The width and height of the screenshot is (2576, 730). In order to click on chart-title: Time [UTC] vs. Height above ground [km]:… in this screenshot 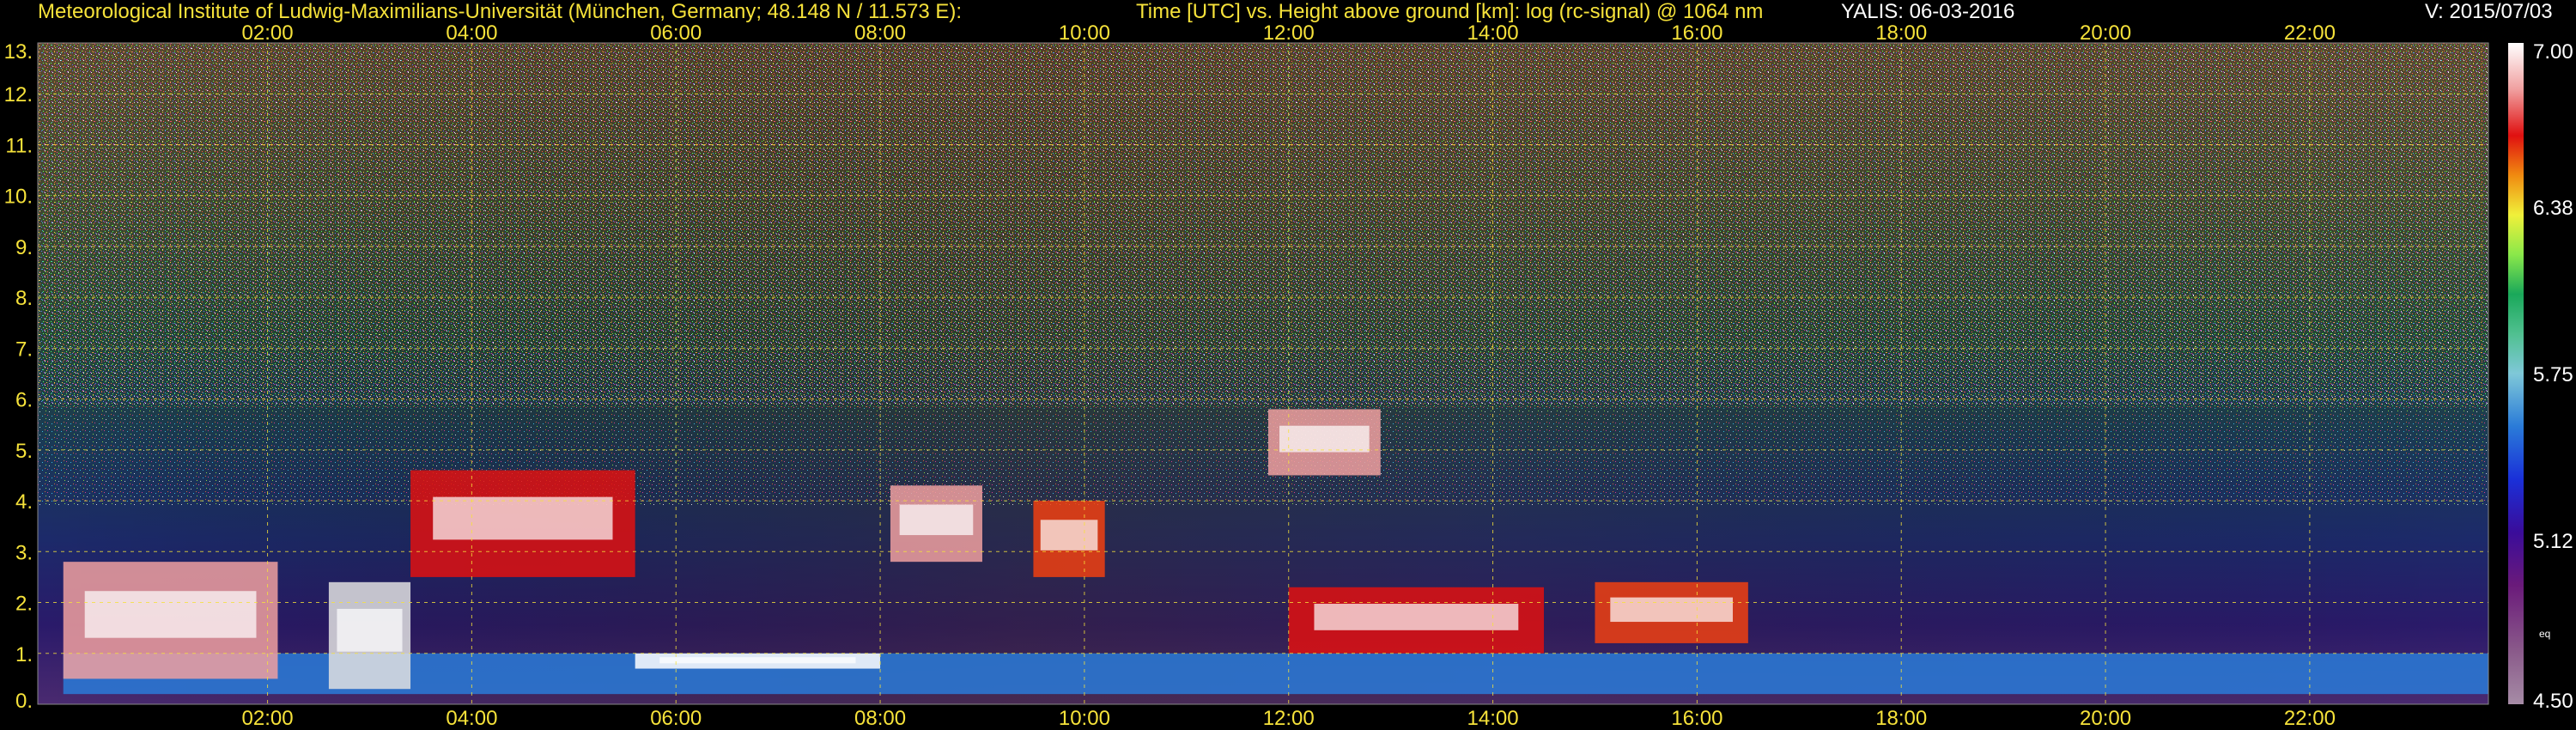, I will do `click(1450, 11)`.